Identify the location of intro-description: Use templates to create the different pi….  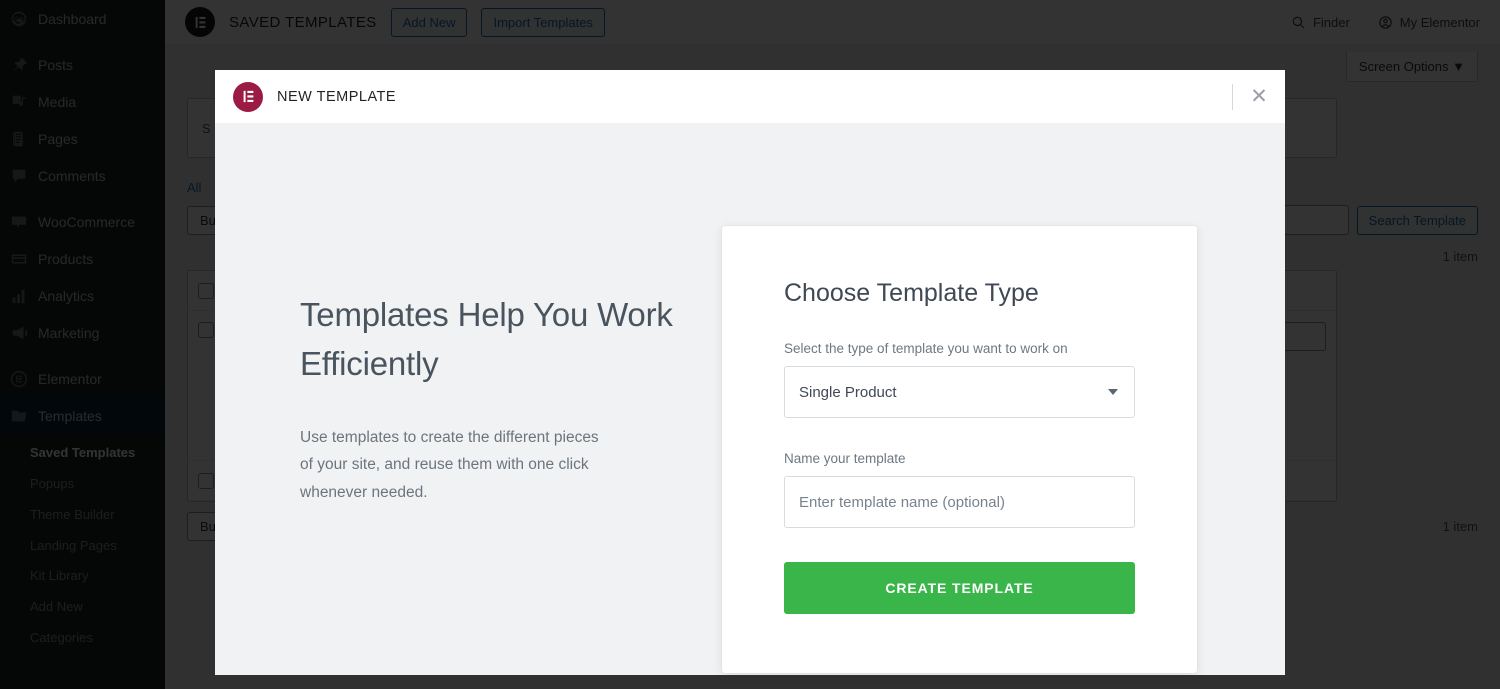
(449, 464).